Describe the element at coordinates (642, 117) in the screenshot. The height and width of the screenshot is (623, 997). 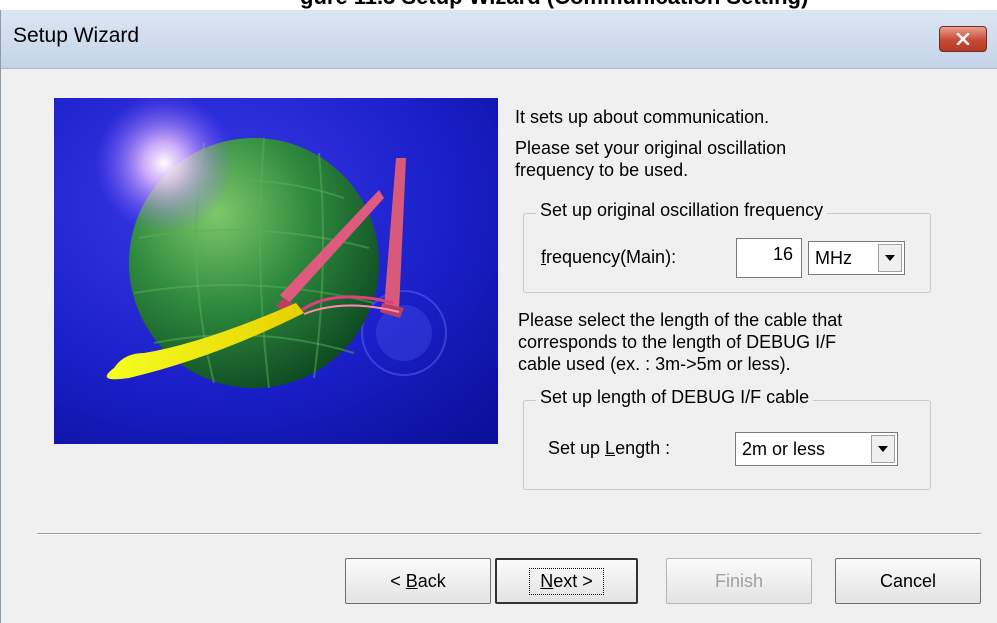
I see `intro-line-1: It sets up about communication.` at that location.